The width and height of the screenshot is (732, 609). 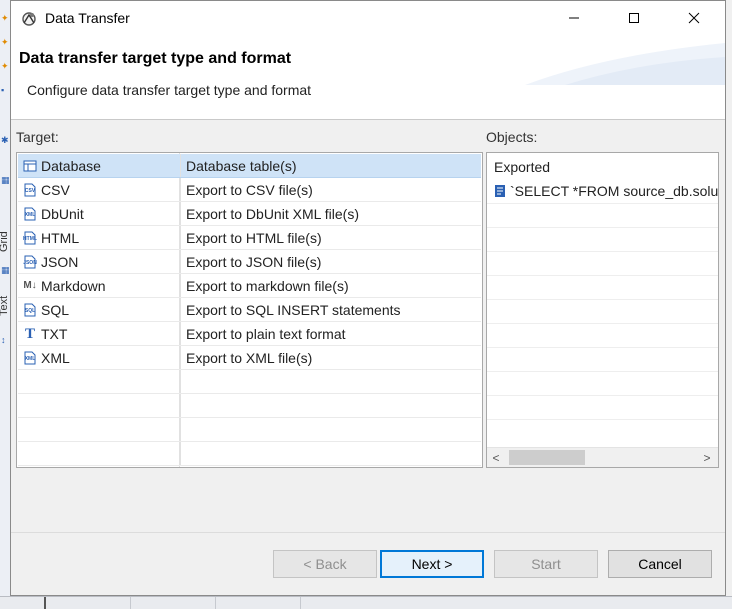 I want to click on app-logo-icon, so click(x=29, y=19).